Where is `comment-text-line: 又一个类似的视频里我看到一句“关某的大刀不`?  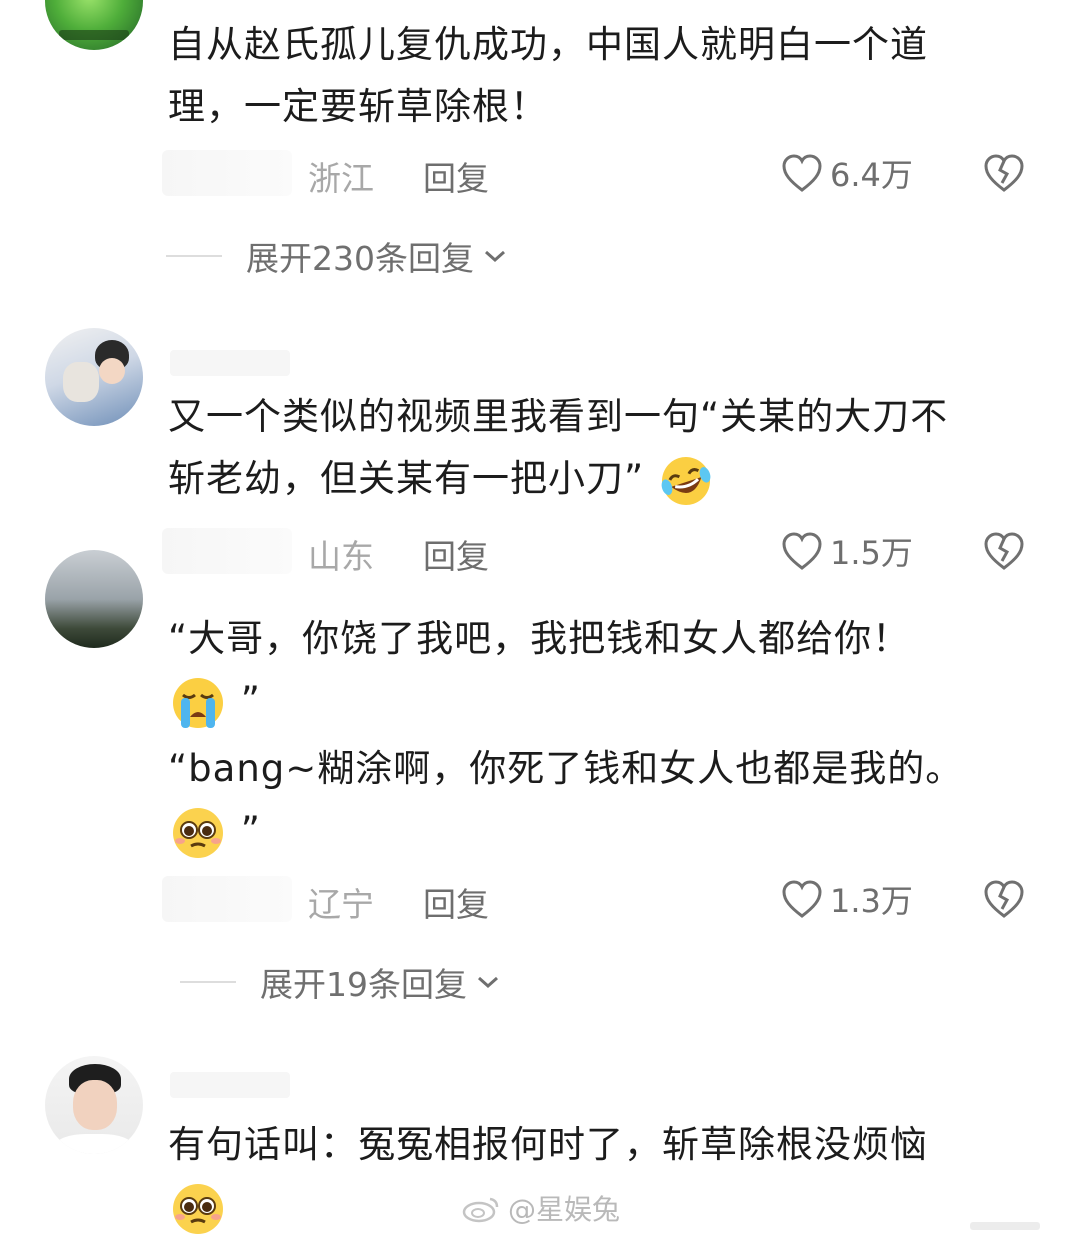
comment-text-line: 又一个类似的视频里我看到一句“关某的大刀不 is located at coordinates (558, 416).